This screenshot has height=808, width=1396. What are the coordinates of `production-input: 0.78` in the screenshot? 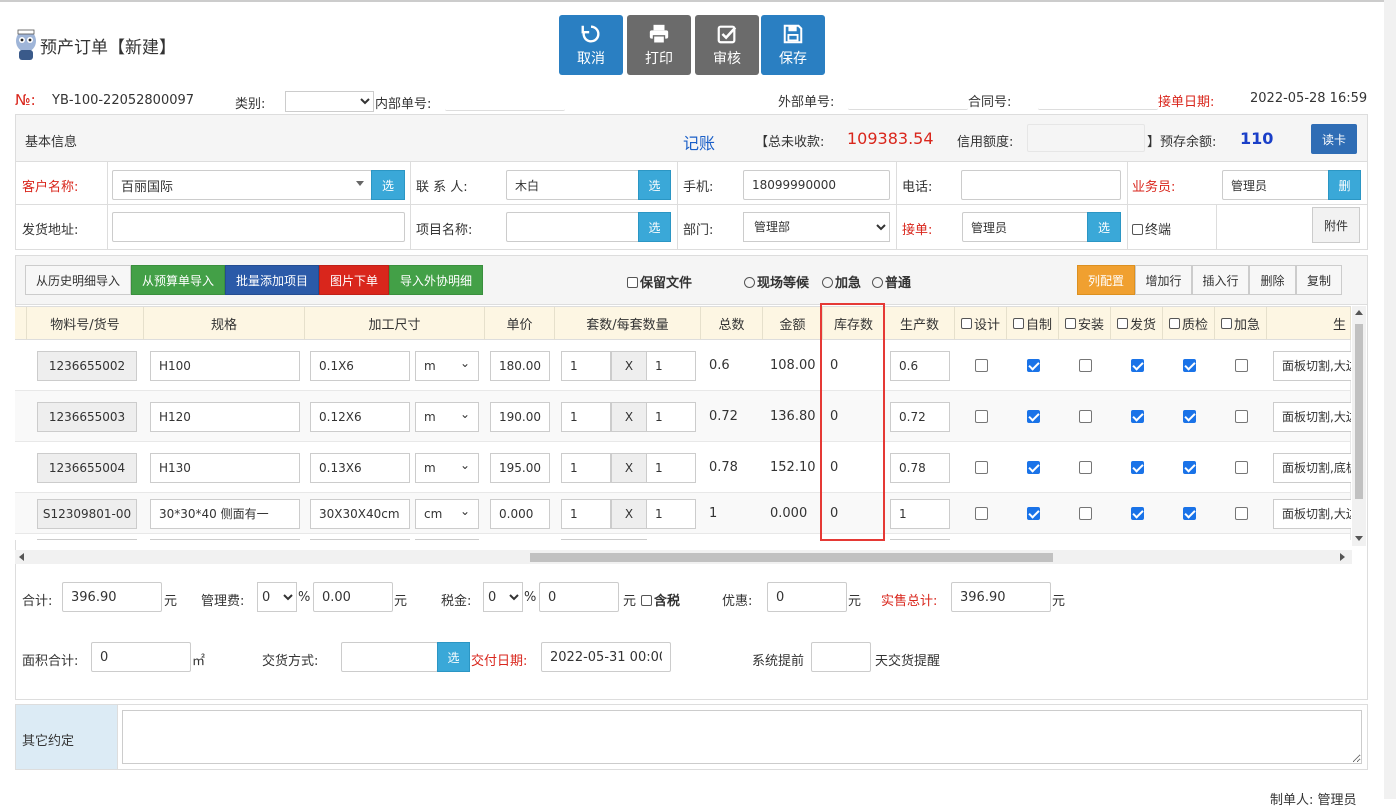 It's located at (920, 467).